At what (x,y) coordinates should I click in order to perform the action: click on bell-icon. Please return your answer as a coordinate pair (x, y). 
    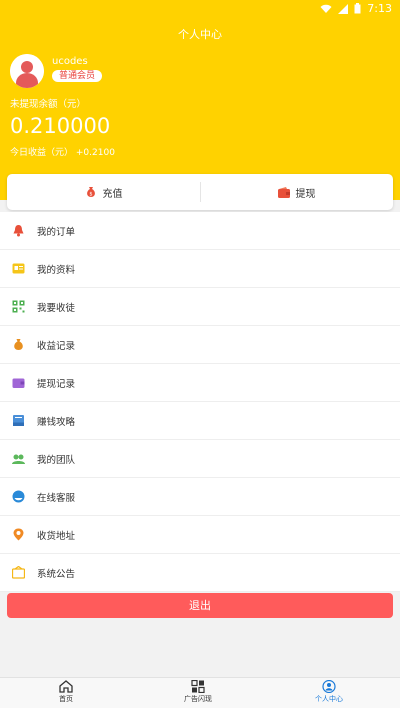
    Looking at the image, I should click on (18, 230).